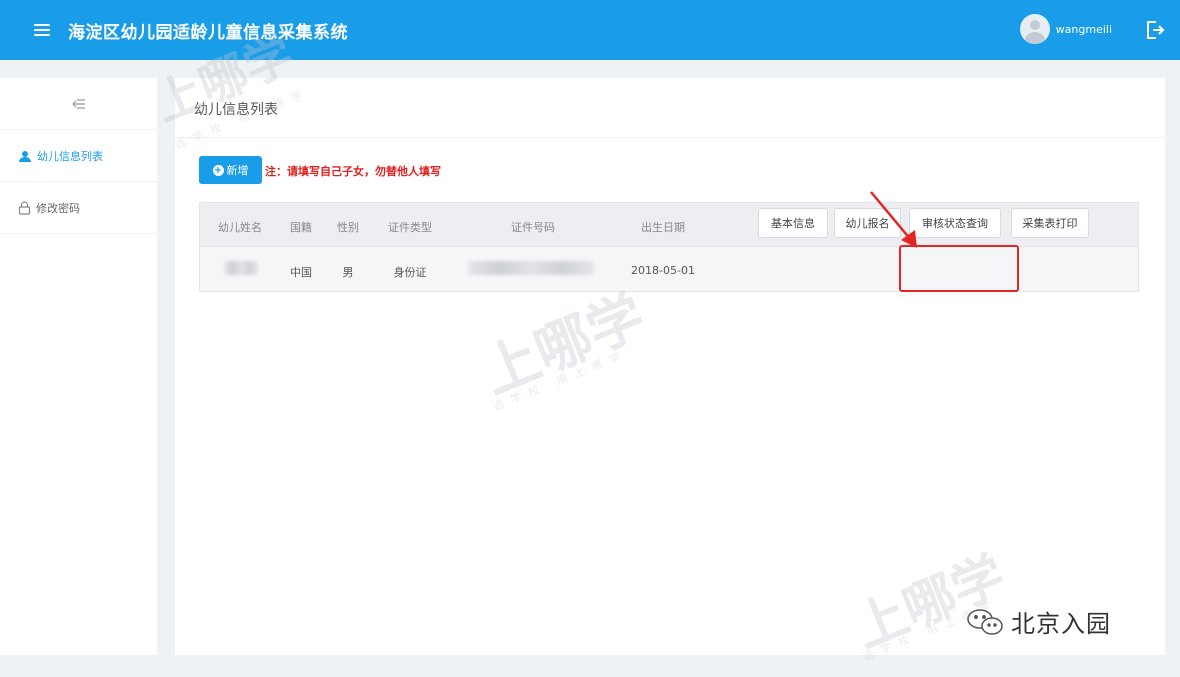 This screenshot has width=1180, height=677. Describe the element at coordinates (58, 208) in the screenshot. I see `sidebar-item-label: 修改密码` at that location.